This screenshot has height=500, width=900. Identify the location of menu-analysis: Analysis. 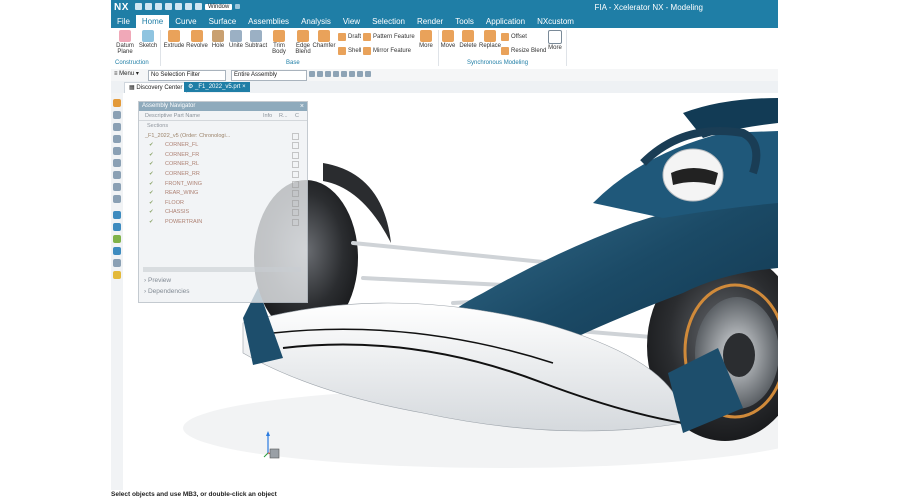
(316, 21).